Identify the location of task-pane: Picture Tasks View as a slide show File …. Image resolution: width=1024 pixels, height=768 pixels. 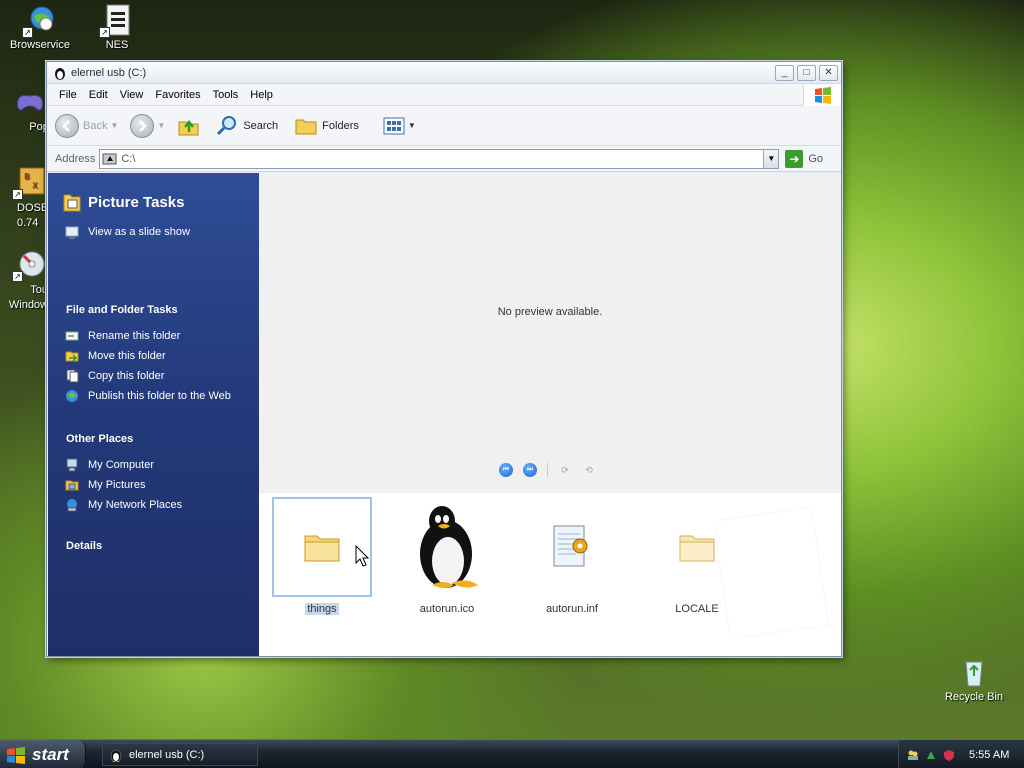
(153, 414).